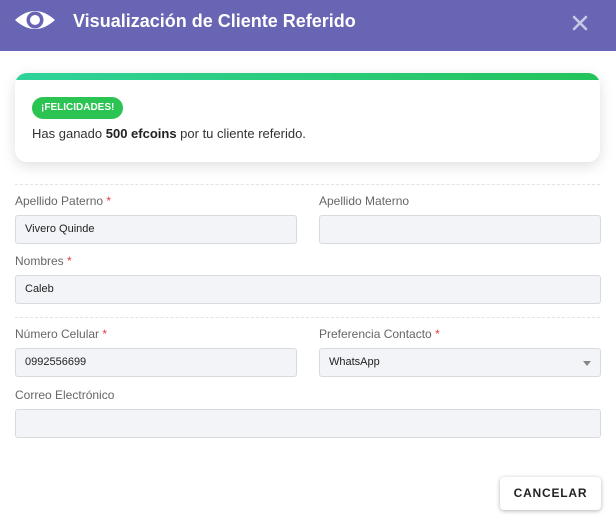  Describe the element at coordinates (460, 229) in the screenshot. I see `apellido-materno-field` at that location.